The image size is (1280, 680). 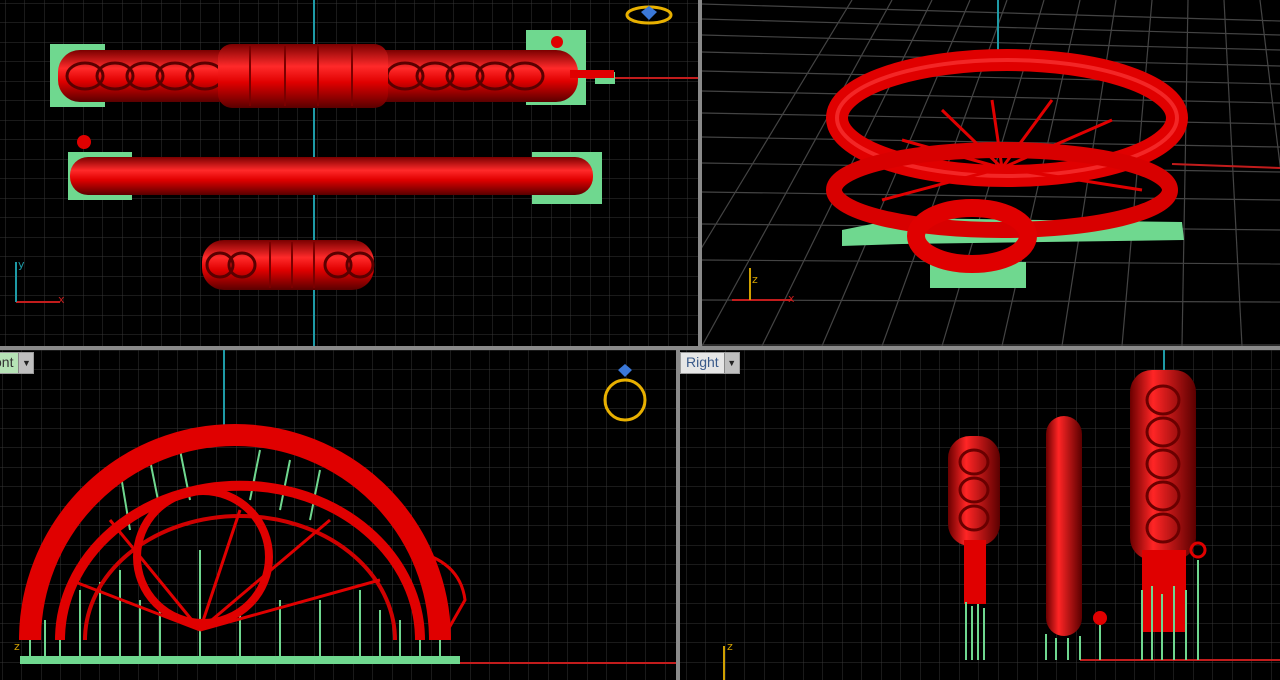 I want to click on plain-profile, so click(x=1064, y=526).